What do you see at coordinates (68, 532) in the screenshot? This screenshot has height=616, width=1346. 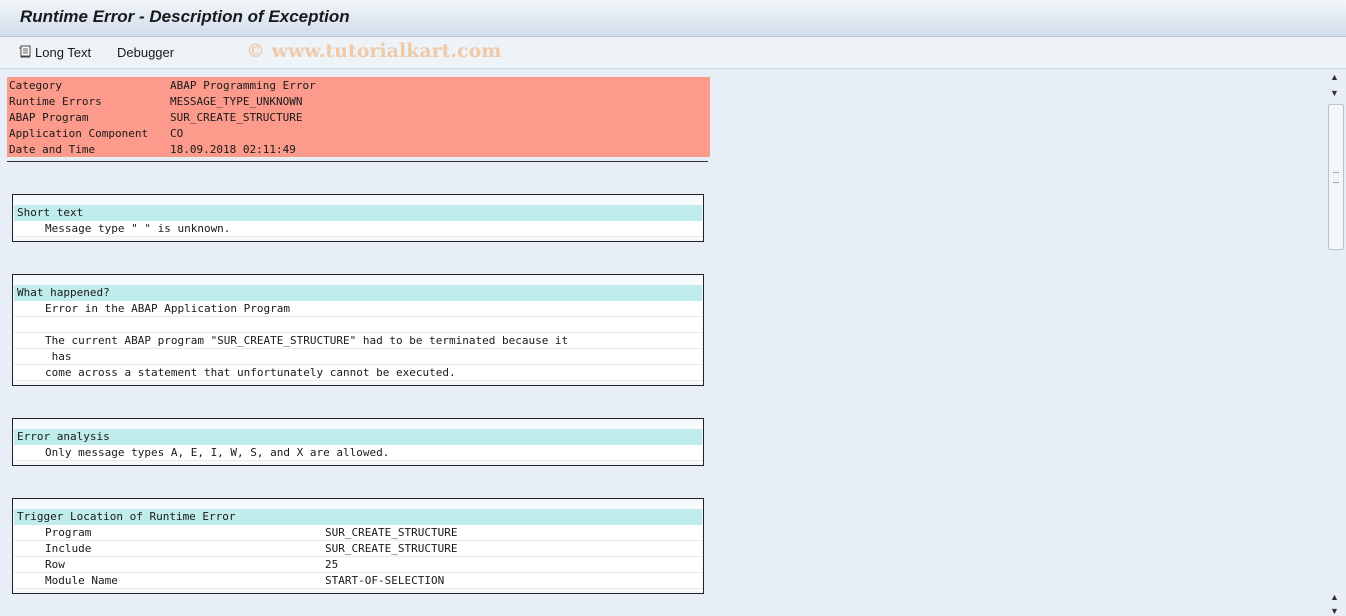 I see `trigger-key: Program` at bounding box center [68, 532].